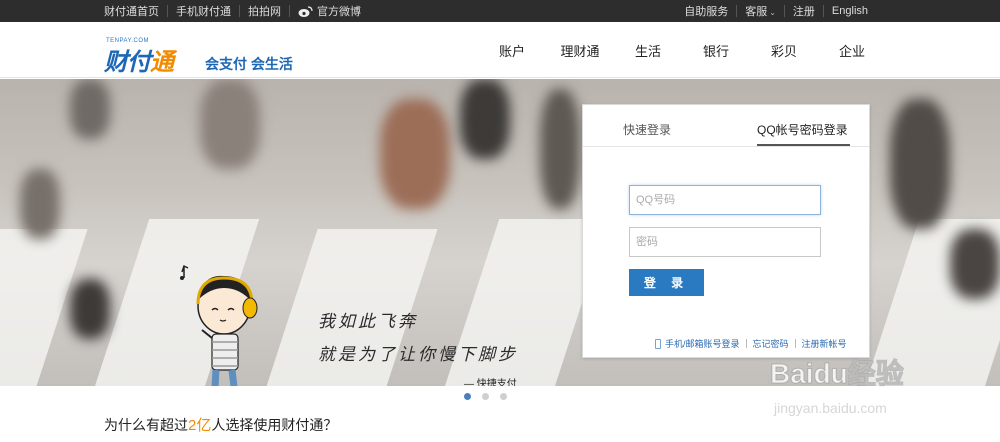 Image resolution: width=1000 pixels, height=442 pixels. What do you see at coordinates (666, 282) in the screenshot?
I see `login-button: 登 录` at bounding box center [666, 282].